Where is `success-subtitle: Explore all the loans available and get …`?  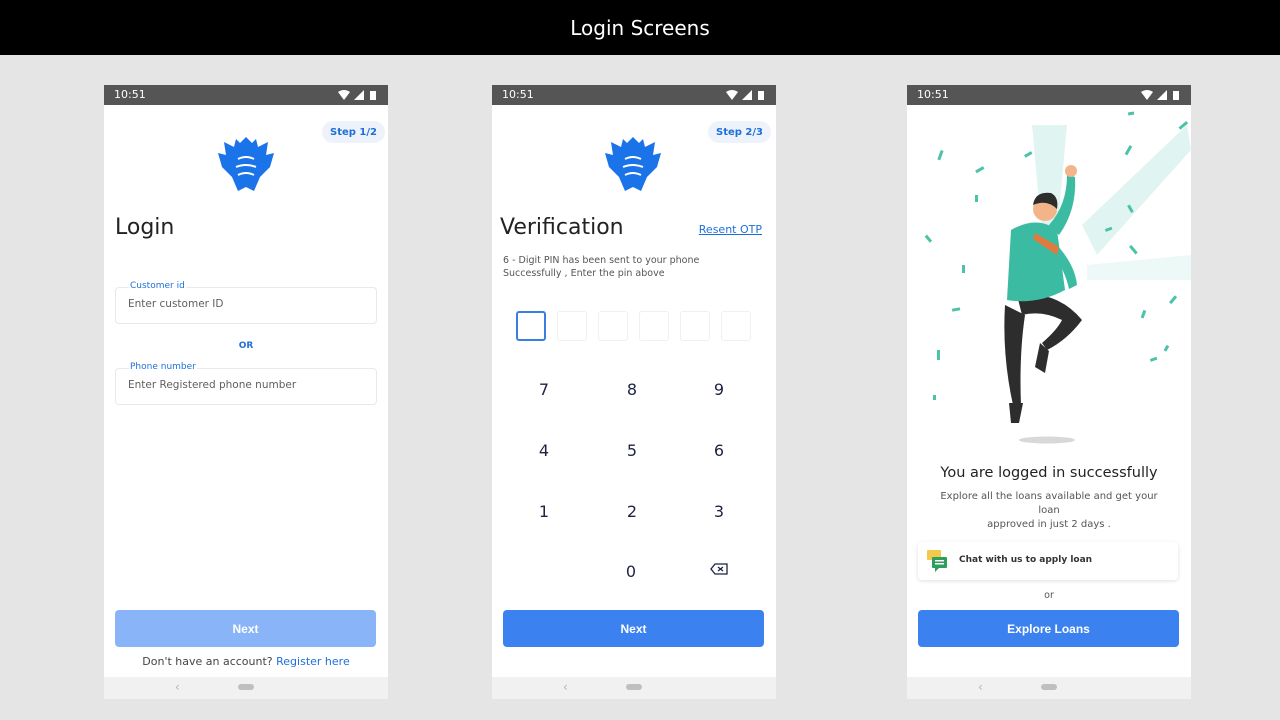
success-subtitle: Explore all the loans available and get … is located at coordinates (1049, 511).